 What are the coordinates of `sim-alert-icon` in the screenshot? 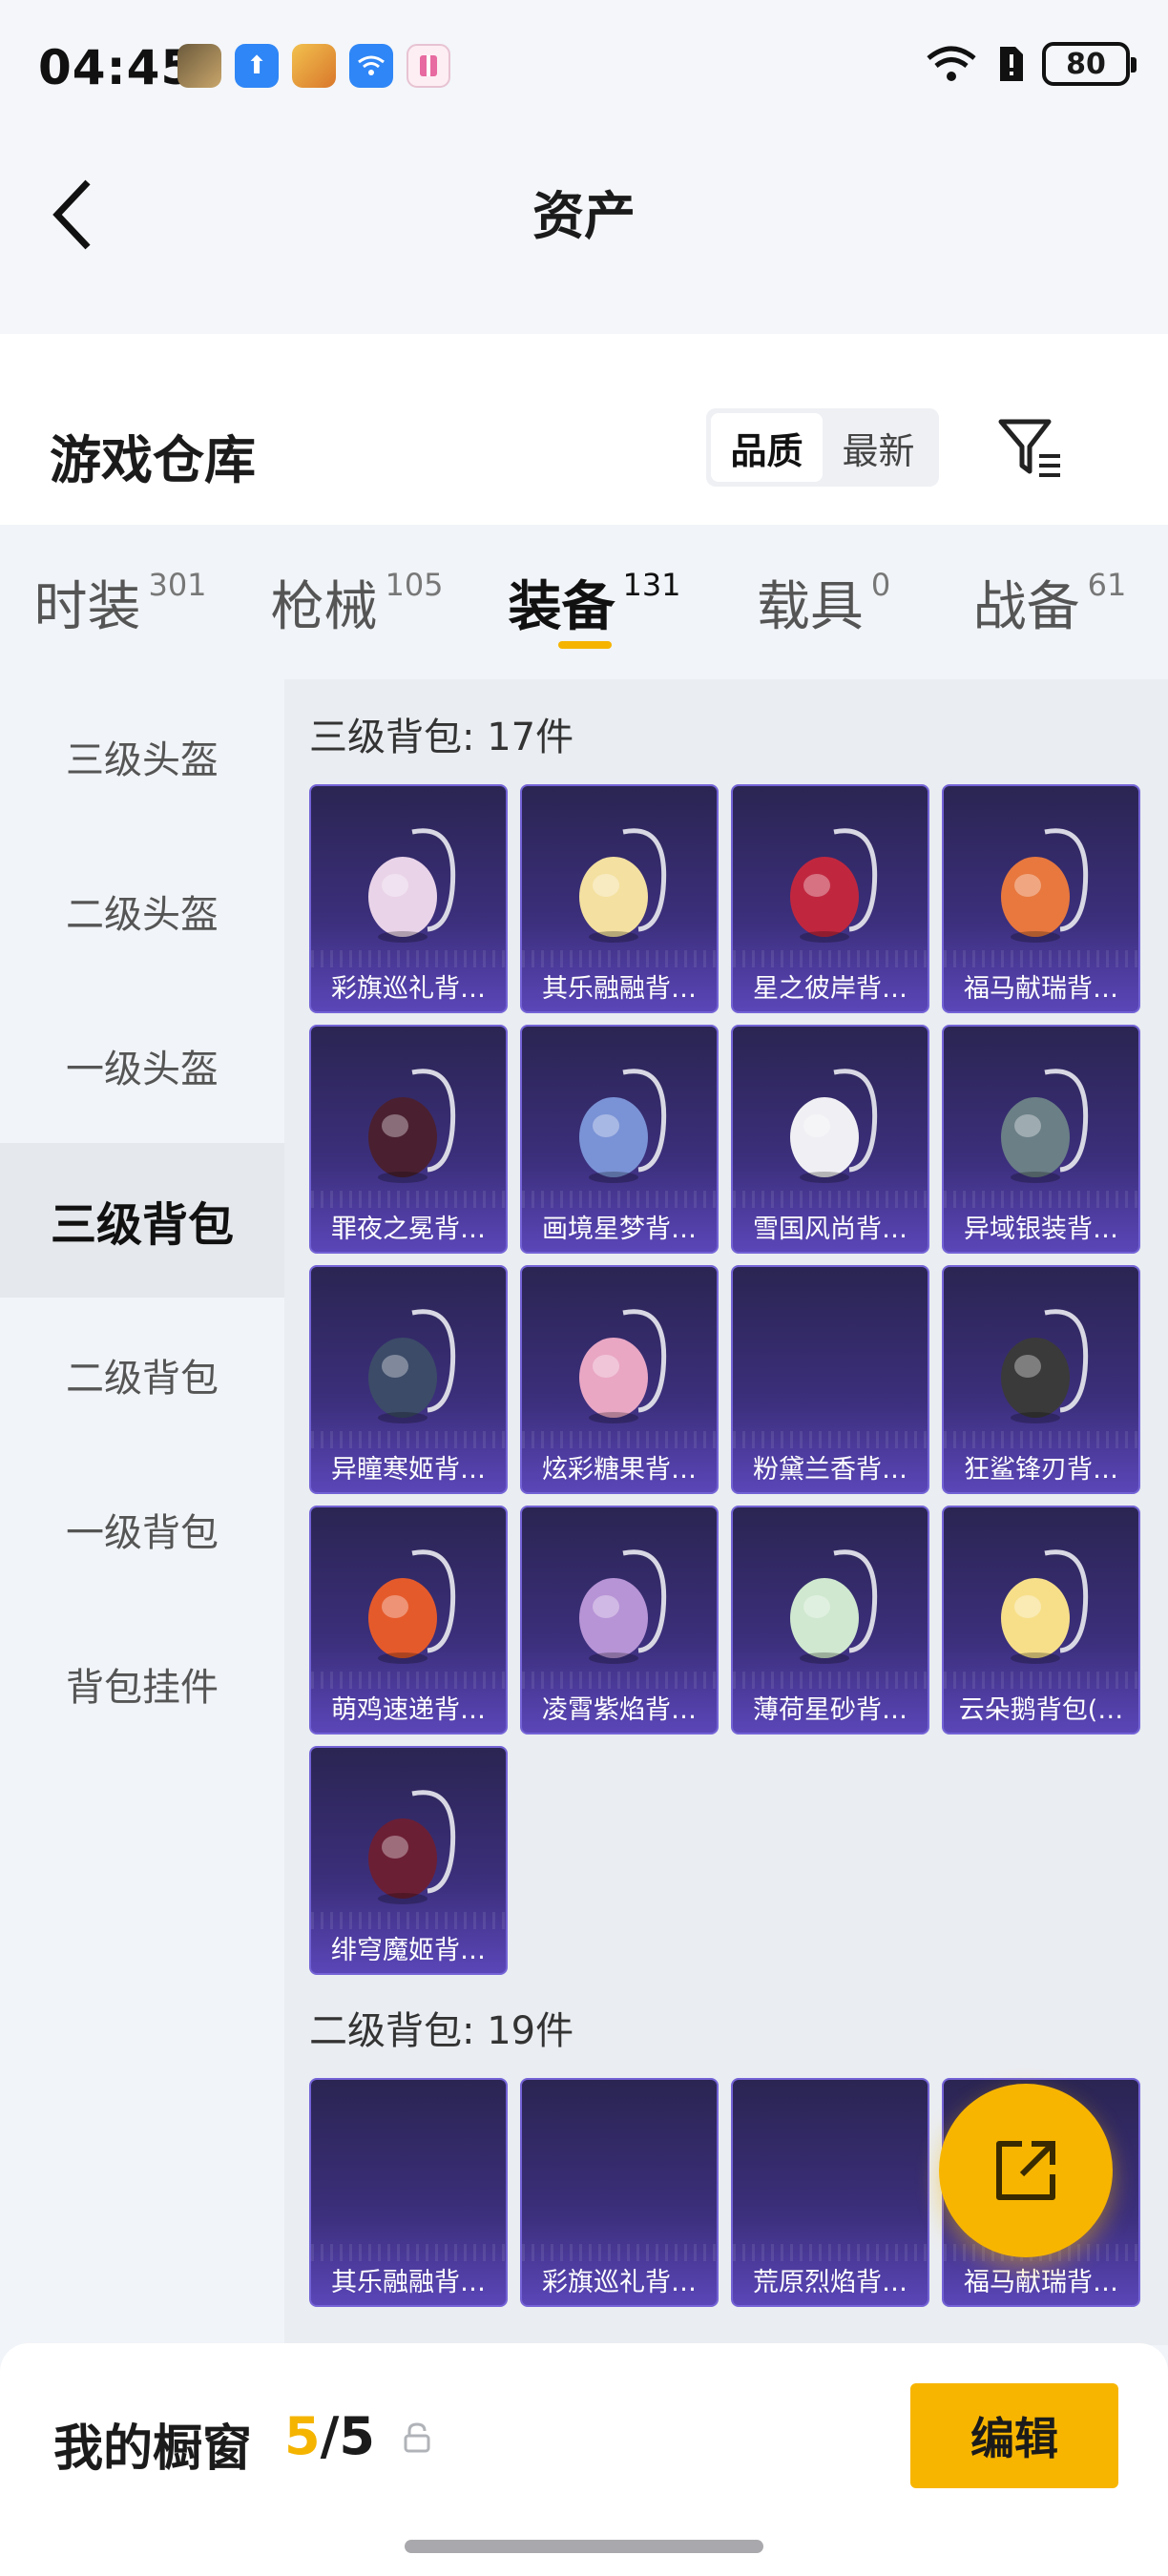 It's located at (1012, 64).